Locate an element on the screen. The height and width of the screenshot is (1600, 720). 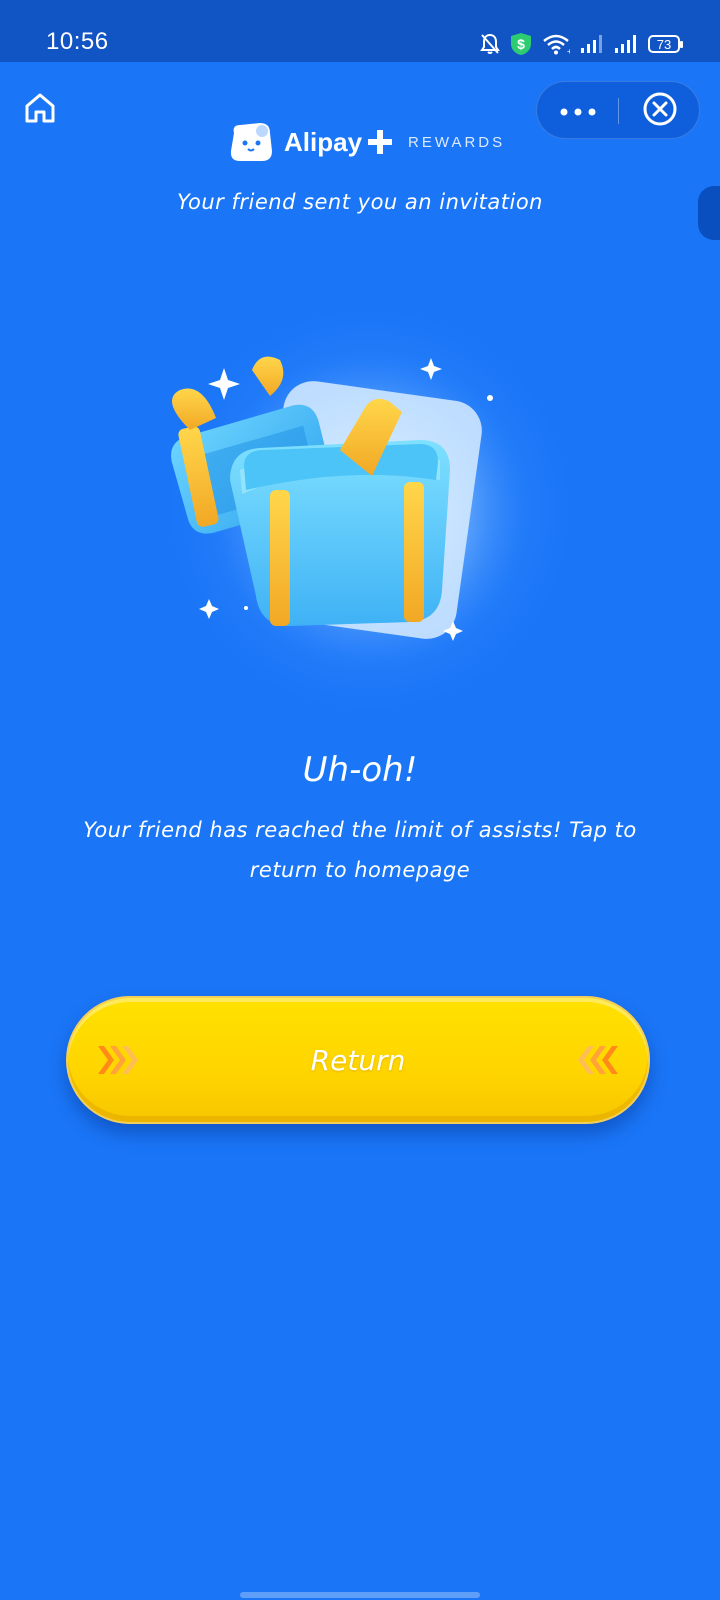
mini-program-capsule is located at coordinates (618, 110).